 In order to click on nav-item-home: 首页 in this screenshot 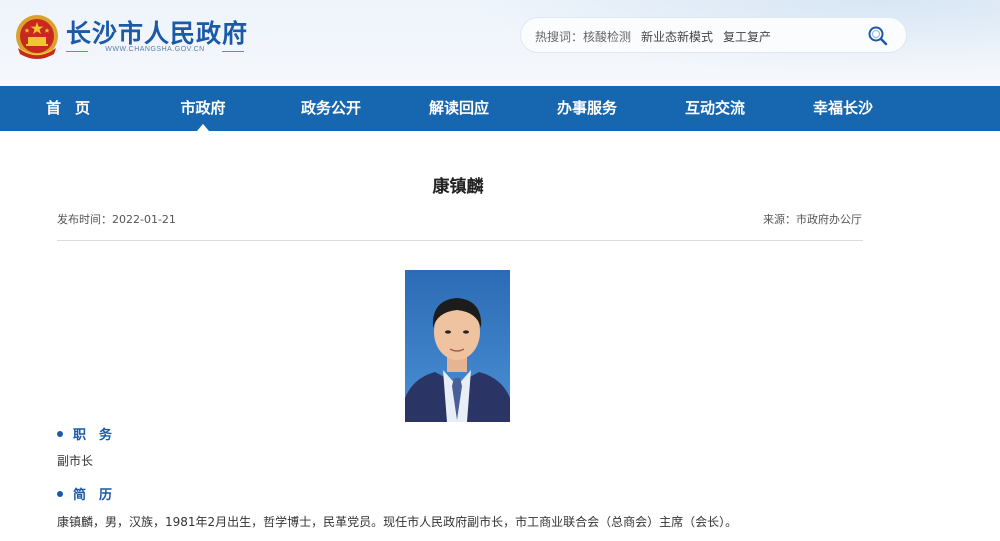, I will do `click(75, 108)`.